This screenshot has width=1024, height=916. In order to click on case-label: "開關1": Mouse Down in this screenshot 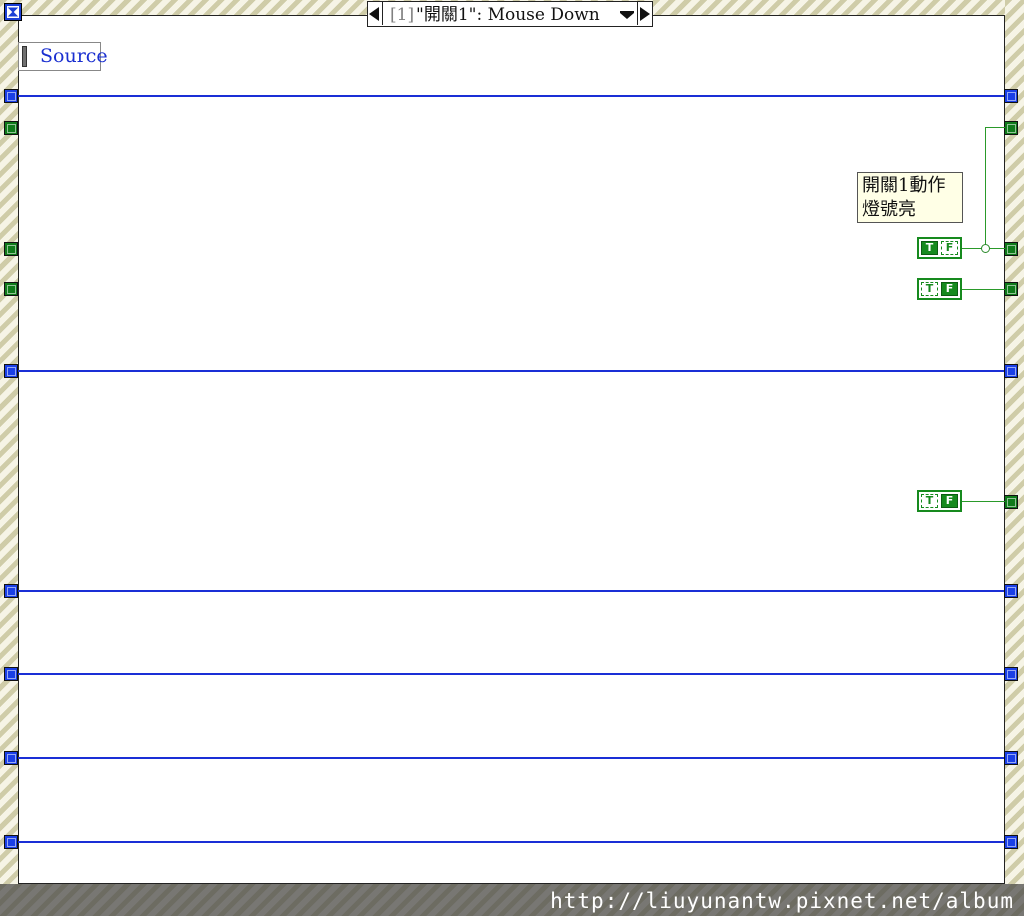, I will do `click(508, 15)`.